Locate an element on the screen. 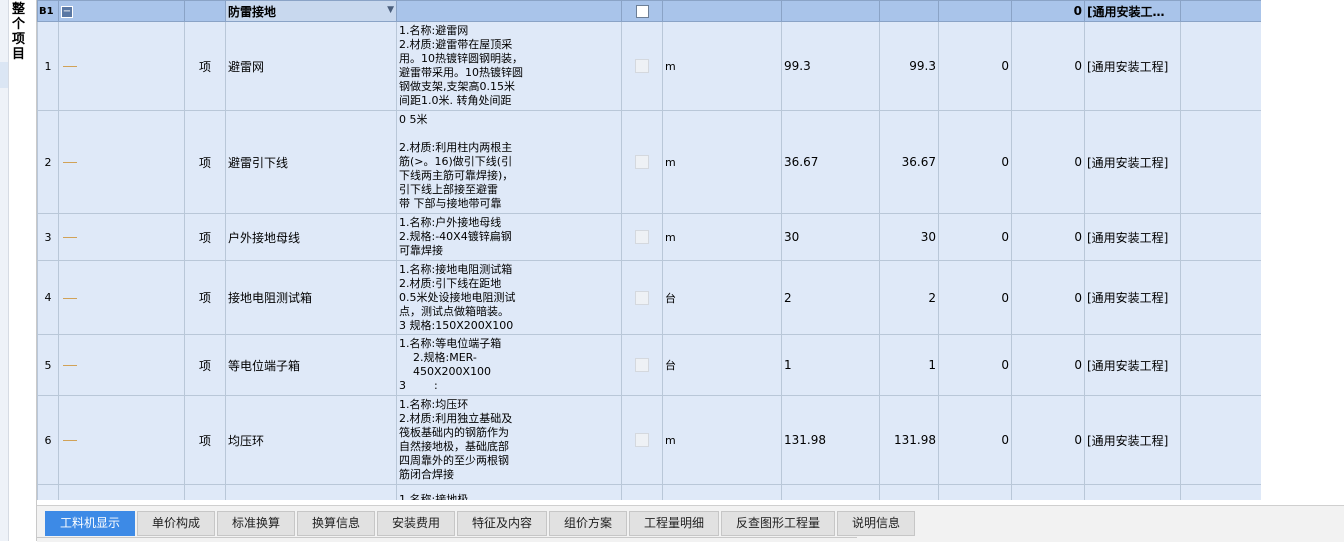 The width and height of the screenshot is (1344, 542). table-row: 1.名称:接地极 is located at coordinates (649, 492).